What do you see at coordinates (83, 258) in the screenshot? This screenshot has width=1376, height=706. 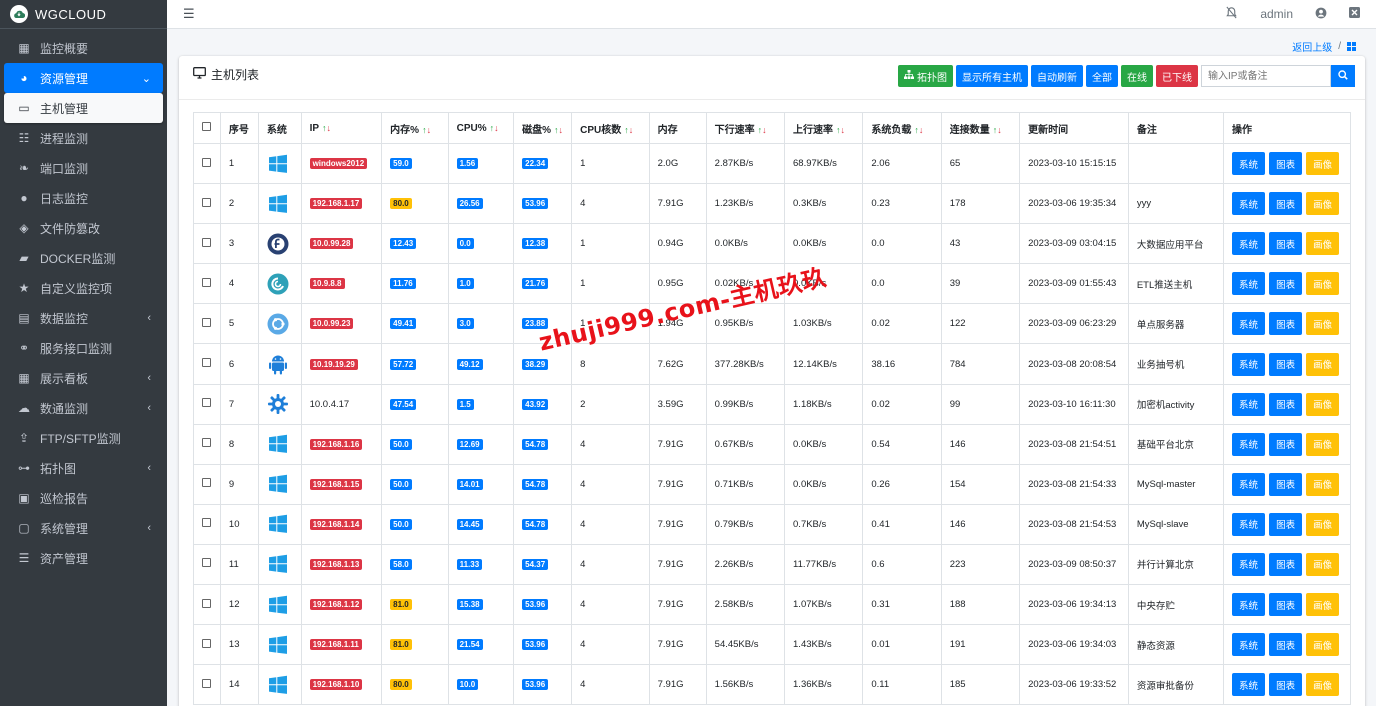 I see `sidebar-item-7: ▰ DOCKER监测` at bounding box center [83, 258].